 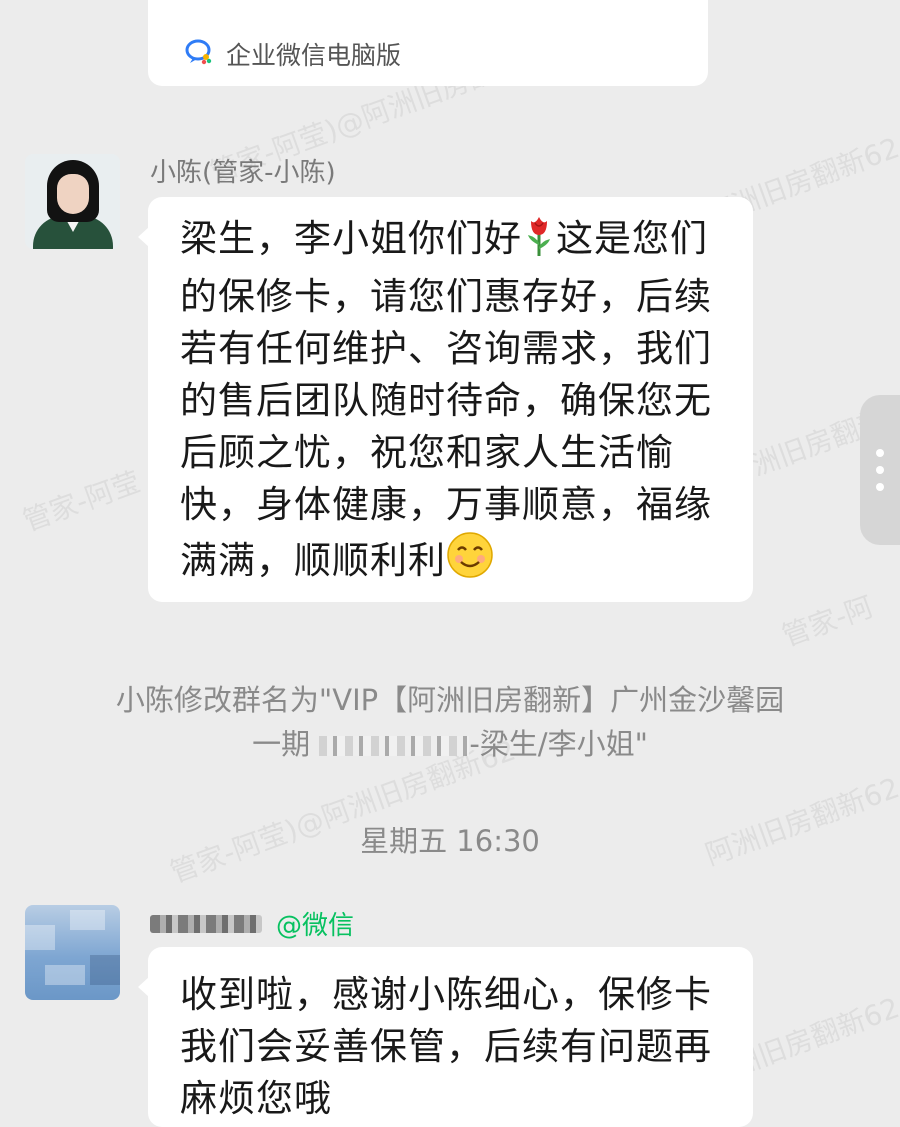 I want to click on sender-row: @微信, so click(x=252, y=923).